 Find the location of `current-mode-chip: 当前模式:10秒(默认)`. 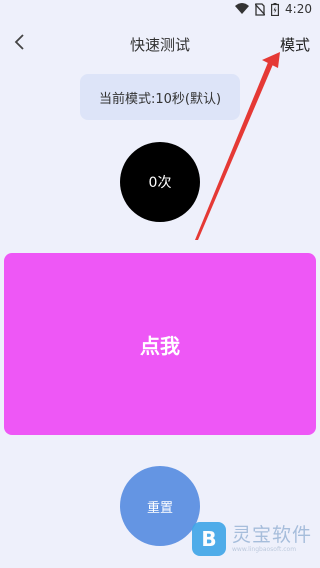

current-mode-chip: 当前模式:10秒(默认) is located at coordinates (160, 97).